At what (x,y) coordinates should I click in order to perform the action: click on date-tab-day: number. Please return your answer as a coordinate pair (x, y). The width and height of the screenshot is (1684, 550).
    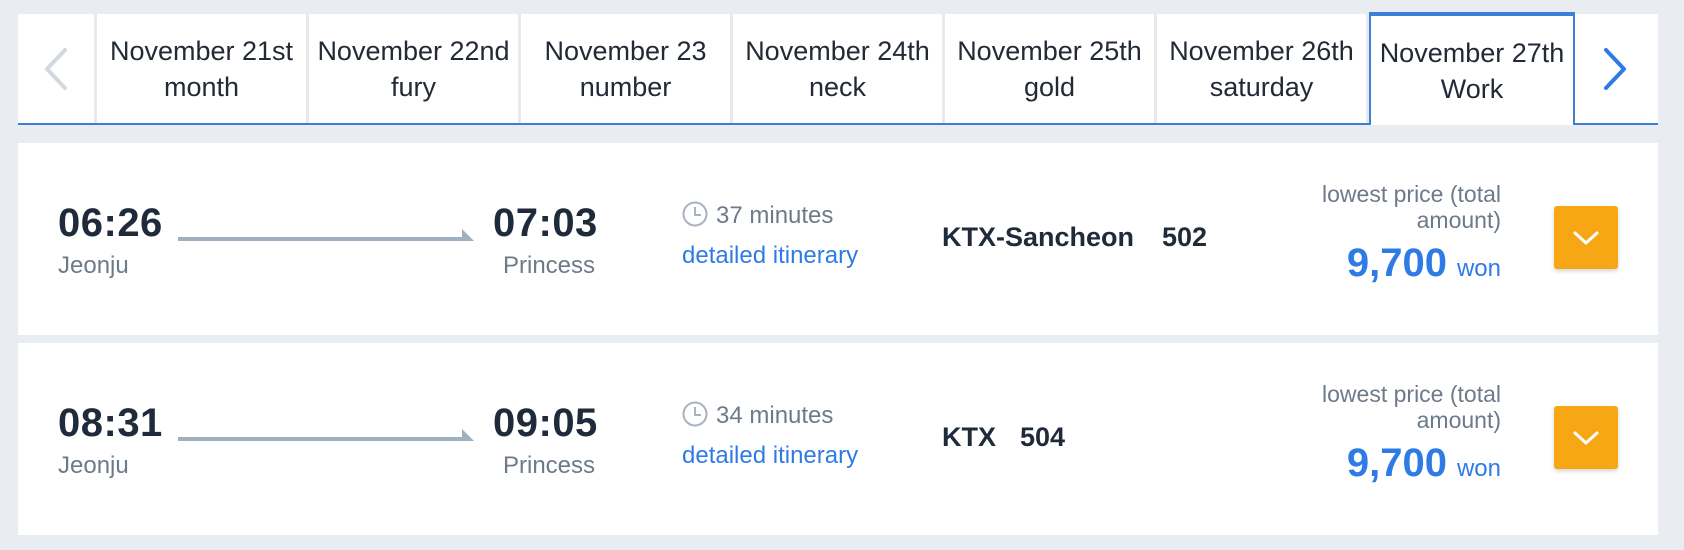
    Looking at the image, I should click on (625, 86).